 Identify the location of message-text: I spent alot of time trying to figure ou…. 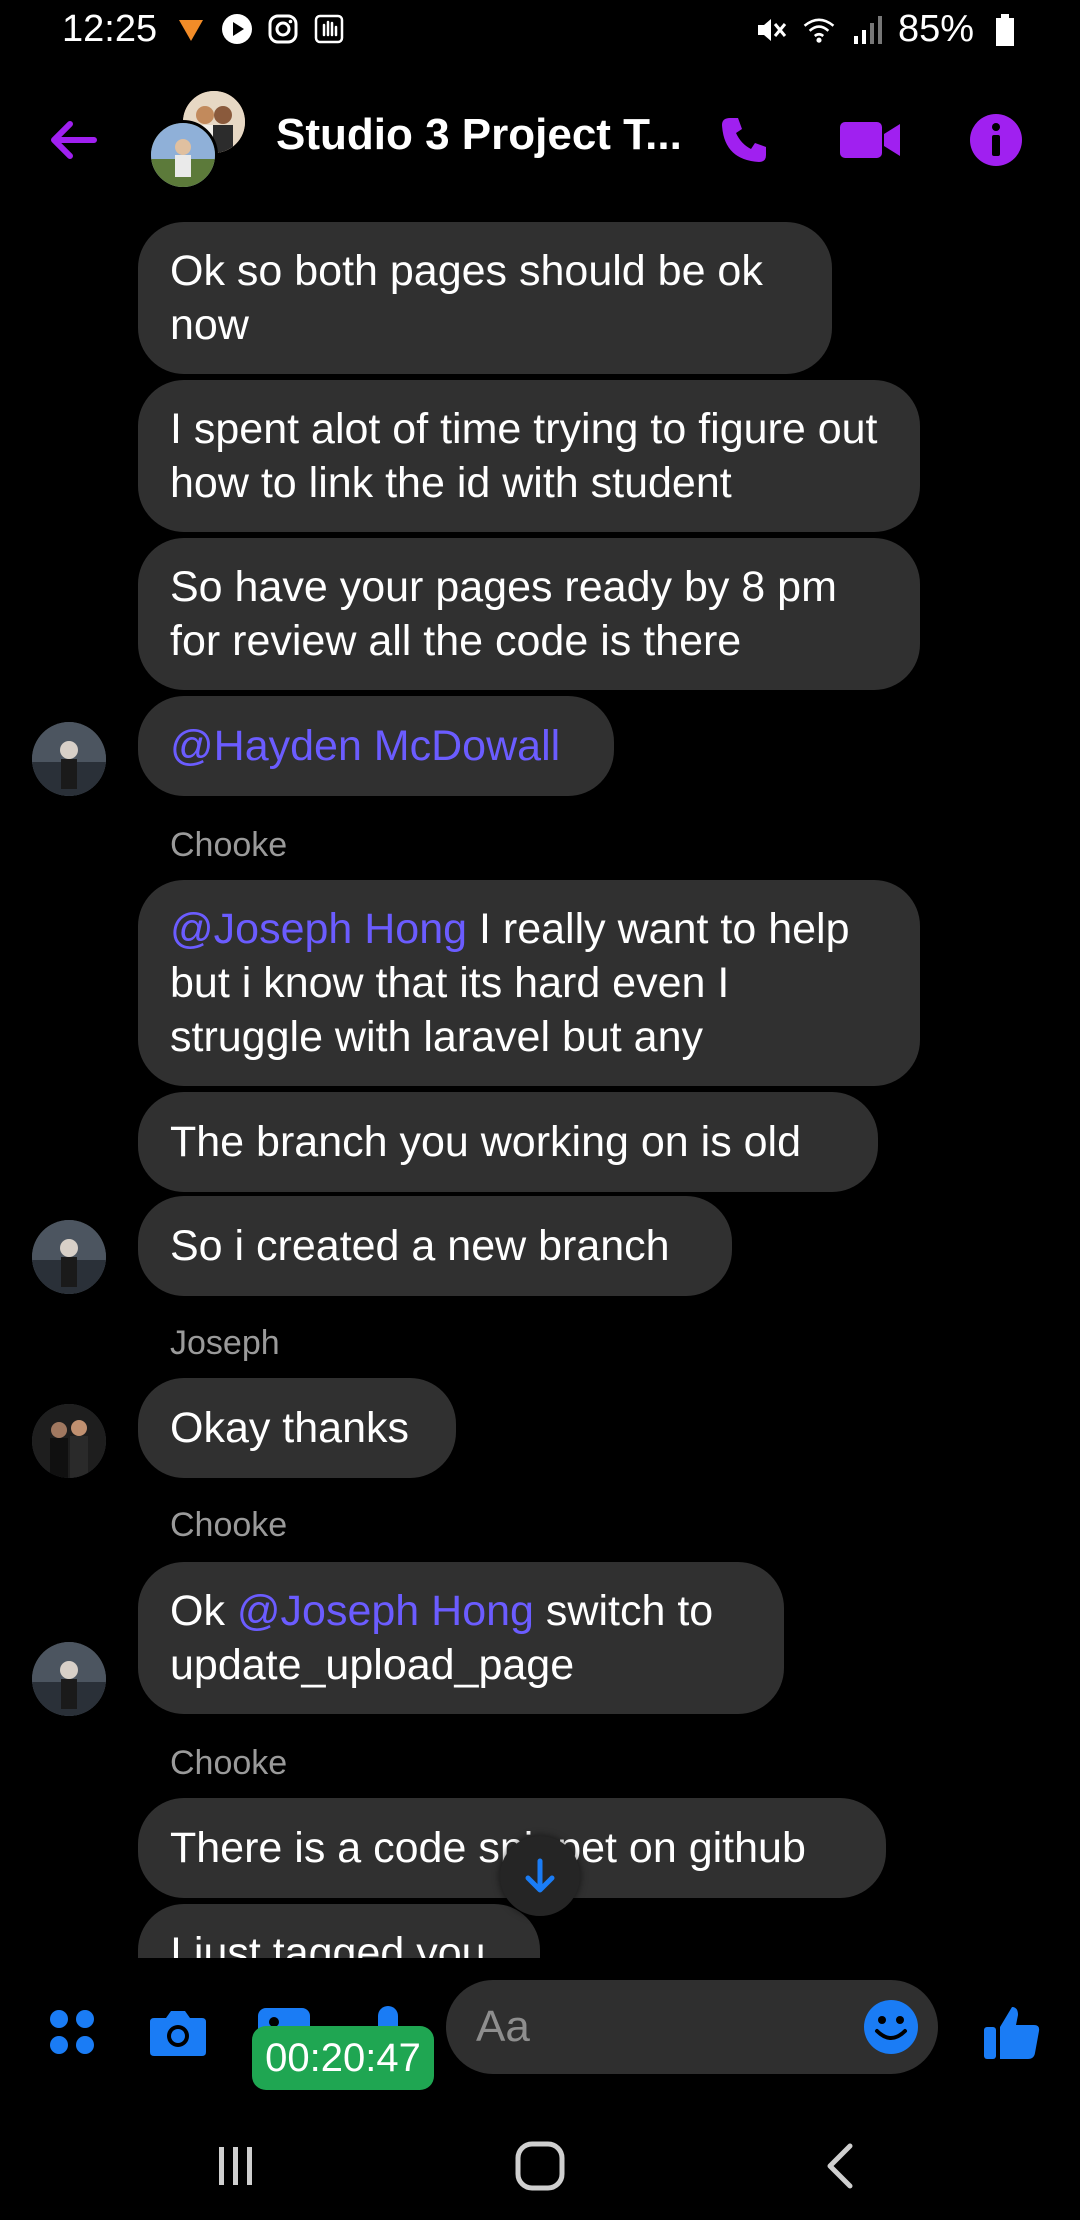
(524, 456).